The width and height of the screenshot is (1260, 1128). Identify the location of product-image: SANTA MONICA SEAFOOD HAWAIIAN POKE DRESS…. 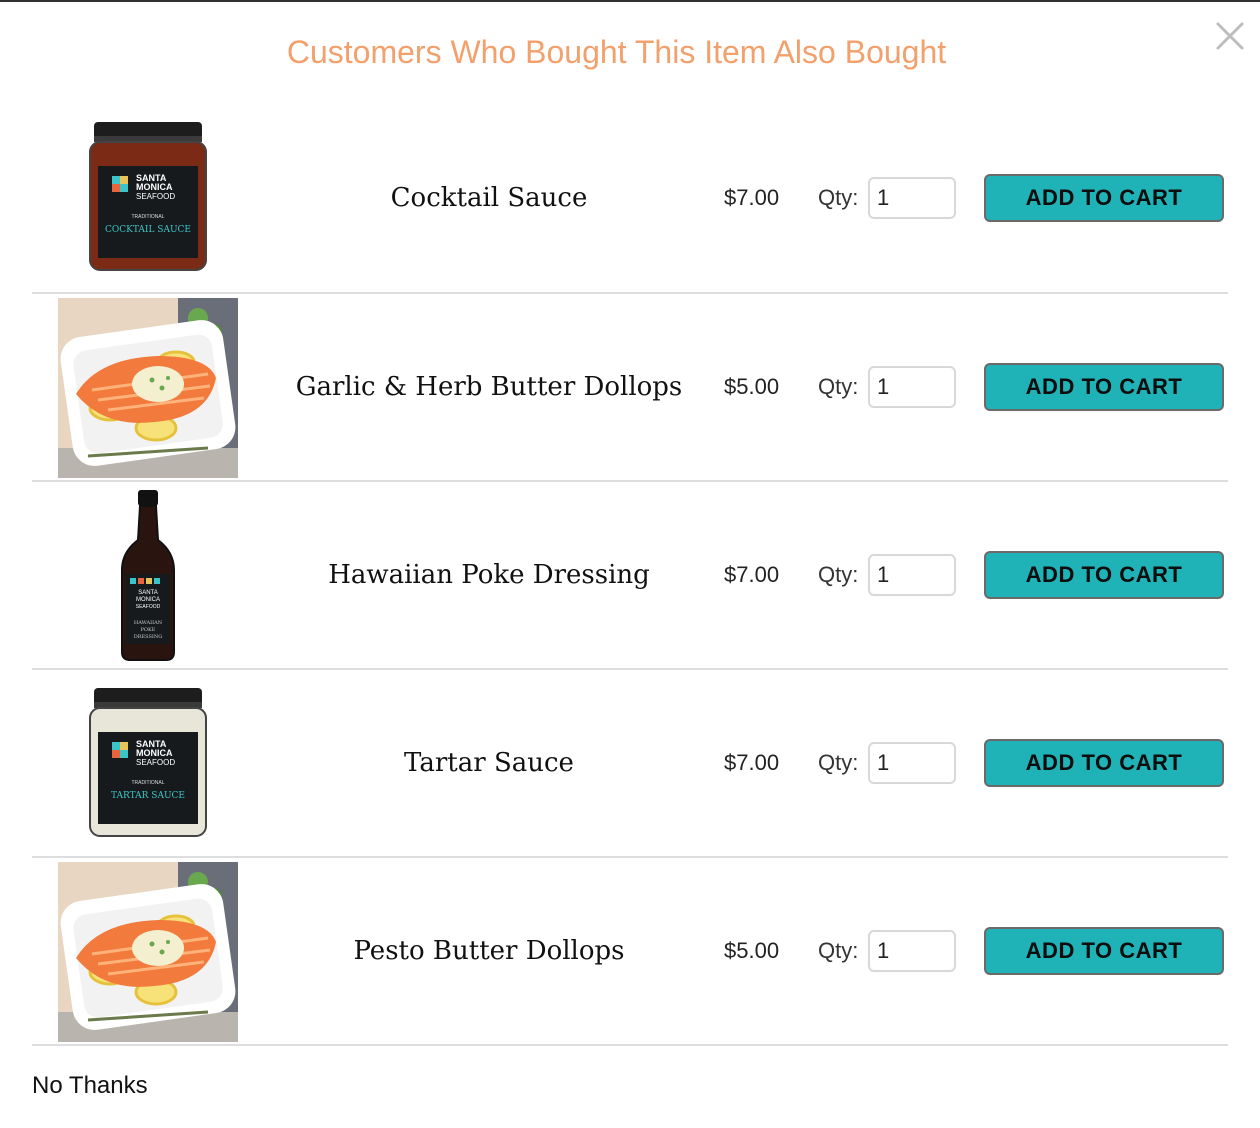
(148, 576).